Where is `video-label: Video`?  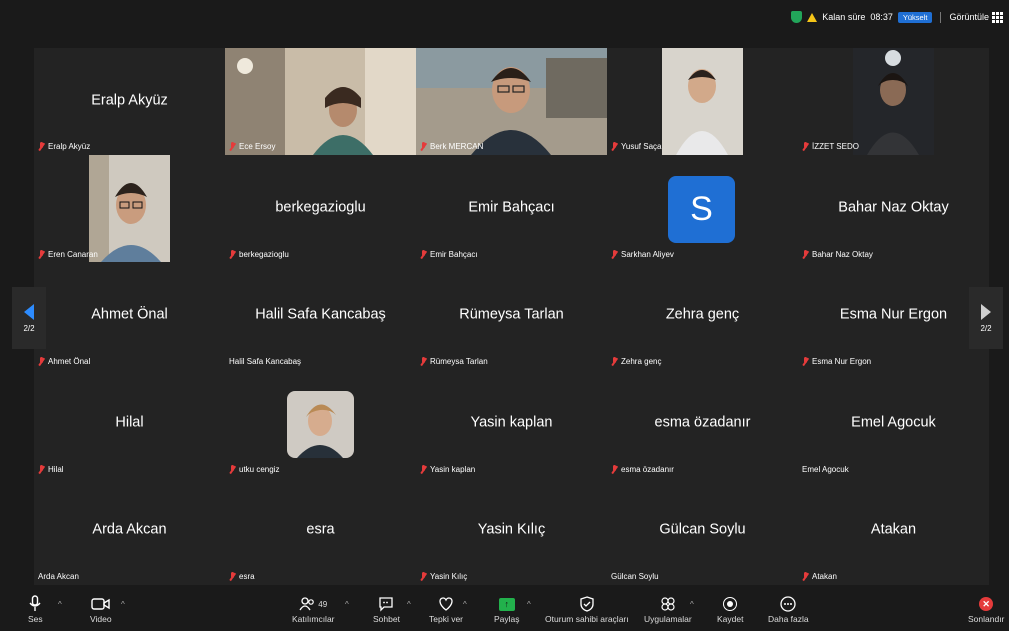
video-label: Video is located at coordinates (101, 619).